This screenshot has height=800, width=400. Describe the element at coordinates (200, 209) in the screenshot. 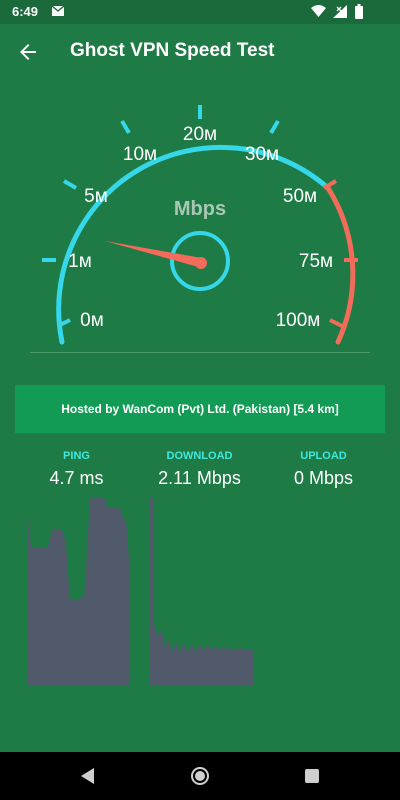

I see `gauge-unit-label: Mbps` at that location.